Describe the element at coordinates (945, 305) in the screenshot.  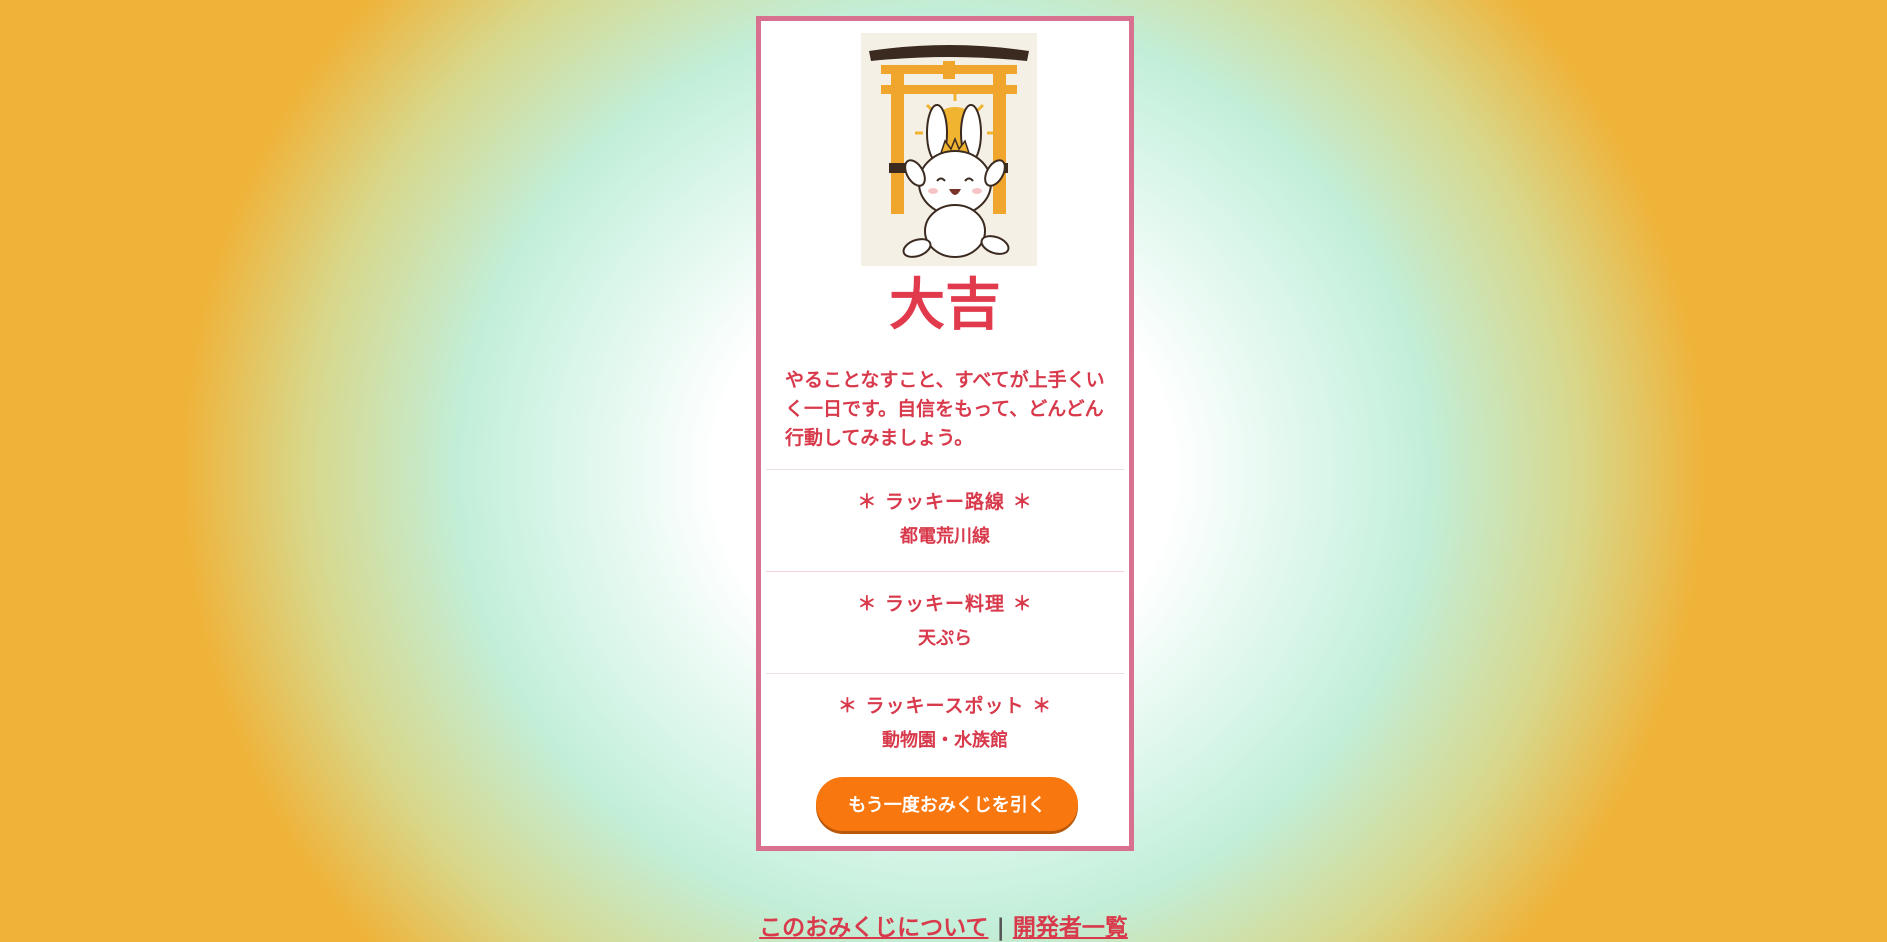
I see `fortune-result: 大吉` at that location.